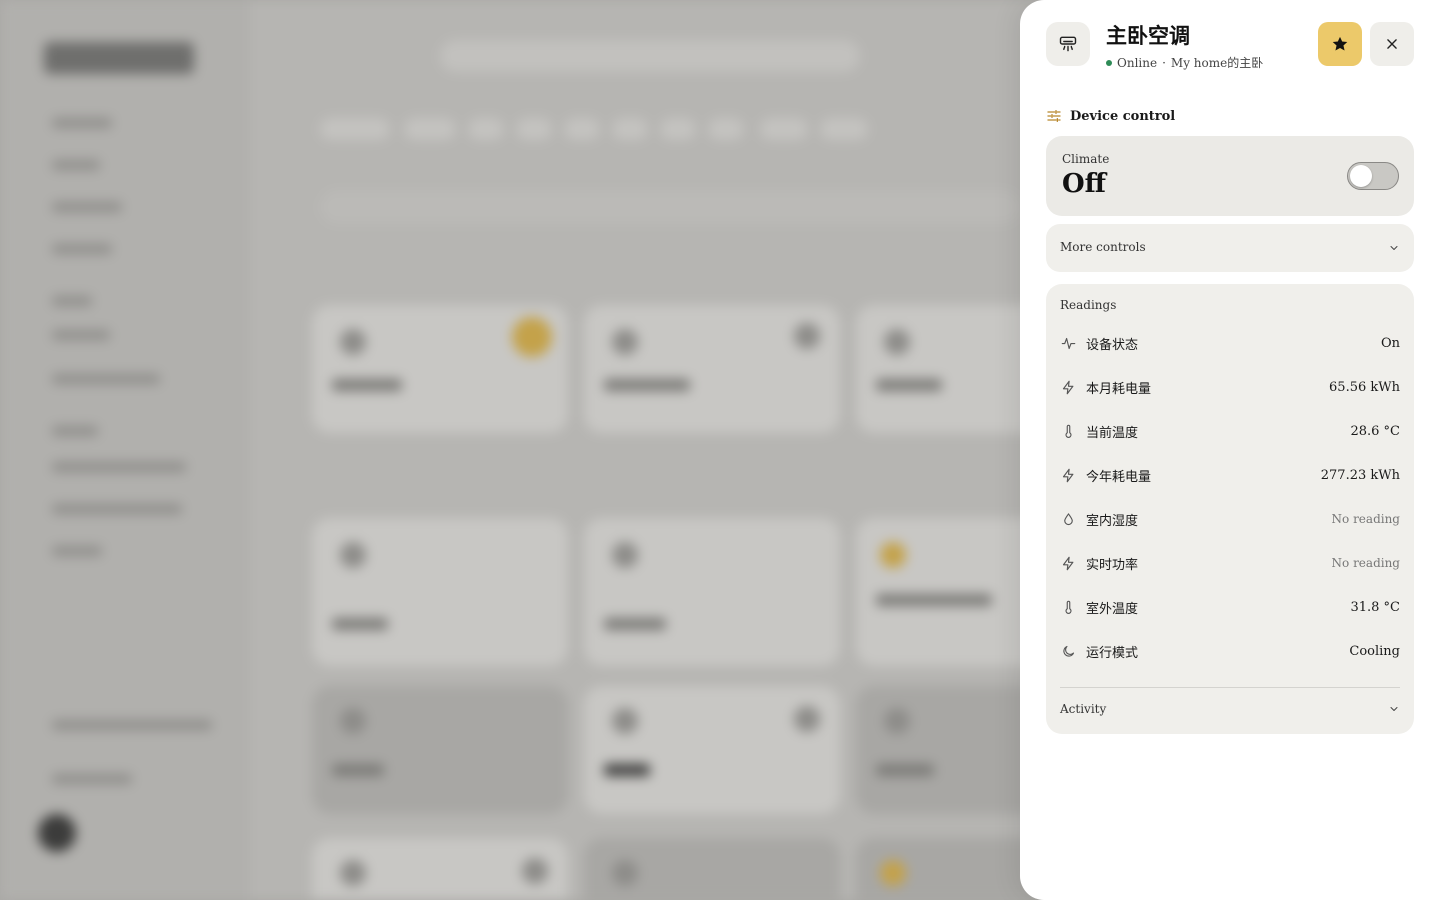 The height and width of the screenshot is (900, 1440). I want to click on climate-card: Climate Off, so click(1230, 176).